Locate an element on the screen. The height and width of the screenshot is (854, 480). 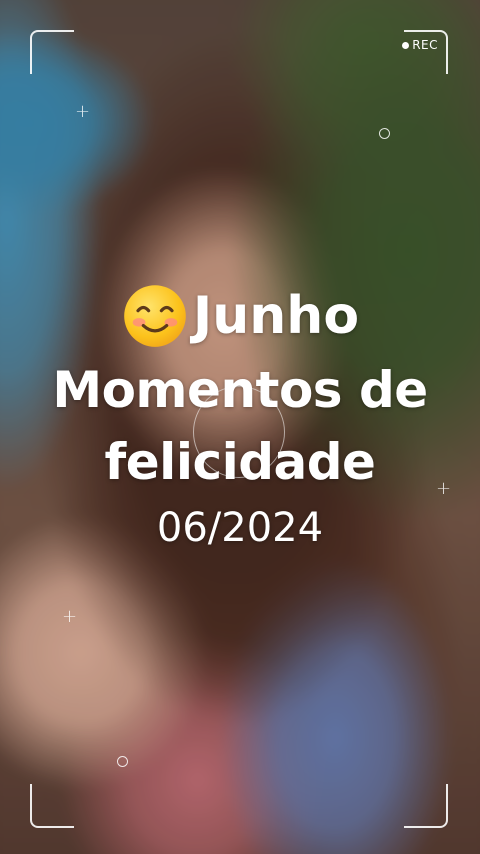
headline-line-2: felicidade is located at coordinates (240, 462).